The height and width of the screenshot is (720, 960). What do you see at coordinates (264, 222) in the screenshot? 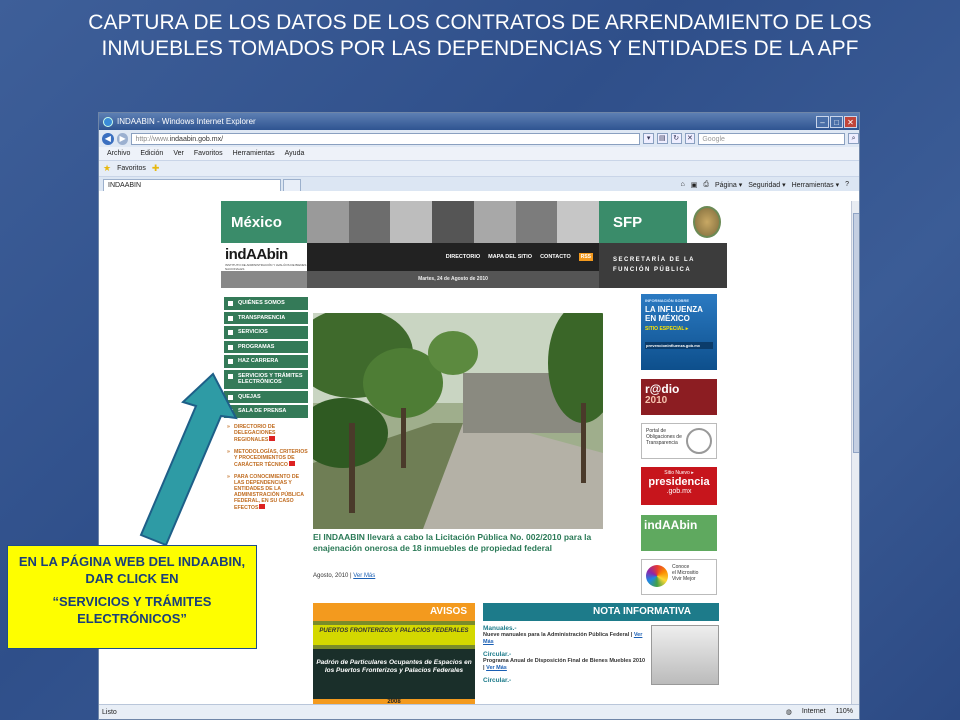
I see `mexico-banner: México` at bounding box center [264, 222].